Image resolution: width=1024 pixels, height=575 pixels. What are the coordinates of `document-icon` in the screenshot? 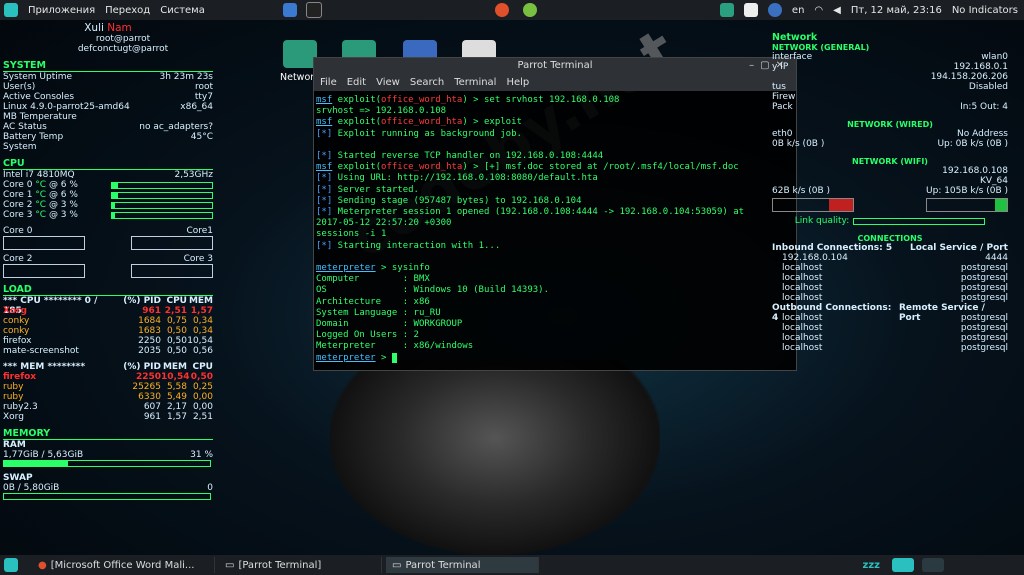 It's located at (750, 10).